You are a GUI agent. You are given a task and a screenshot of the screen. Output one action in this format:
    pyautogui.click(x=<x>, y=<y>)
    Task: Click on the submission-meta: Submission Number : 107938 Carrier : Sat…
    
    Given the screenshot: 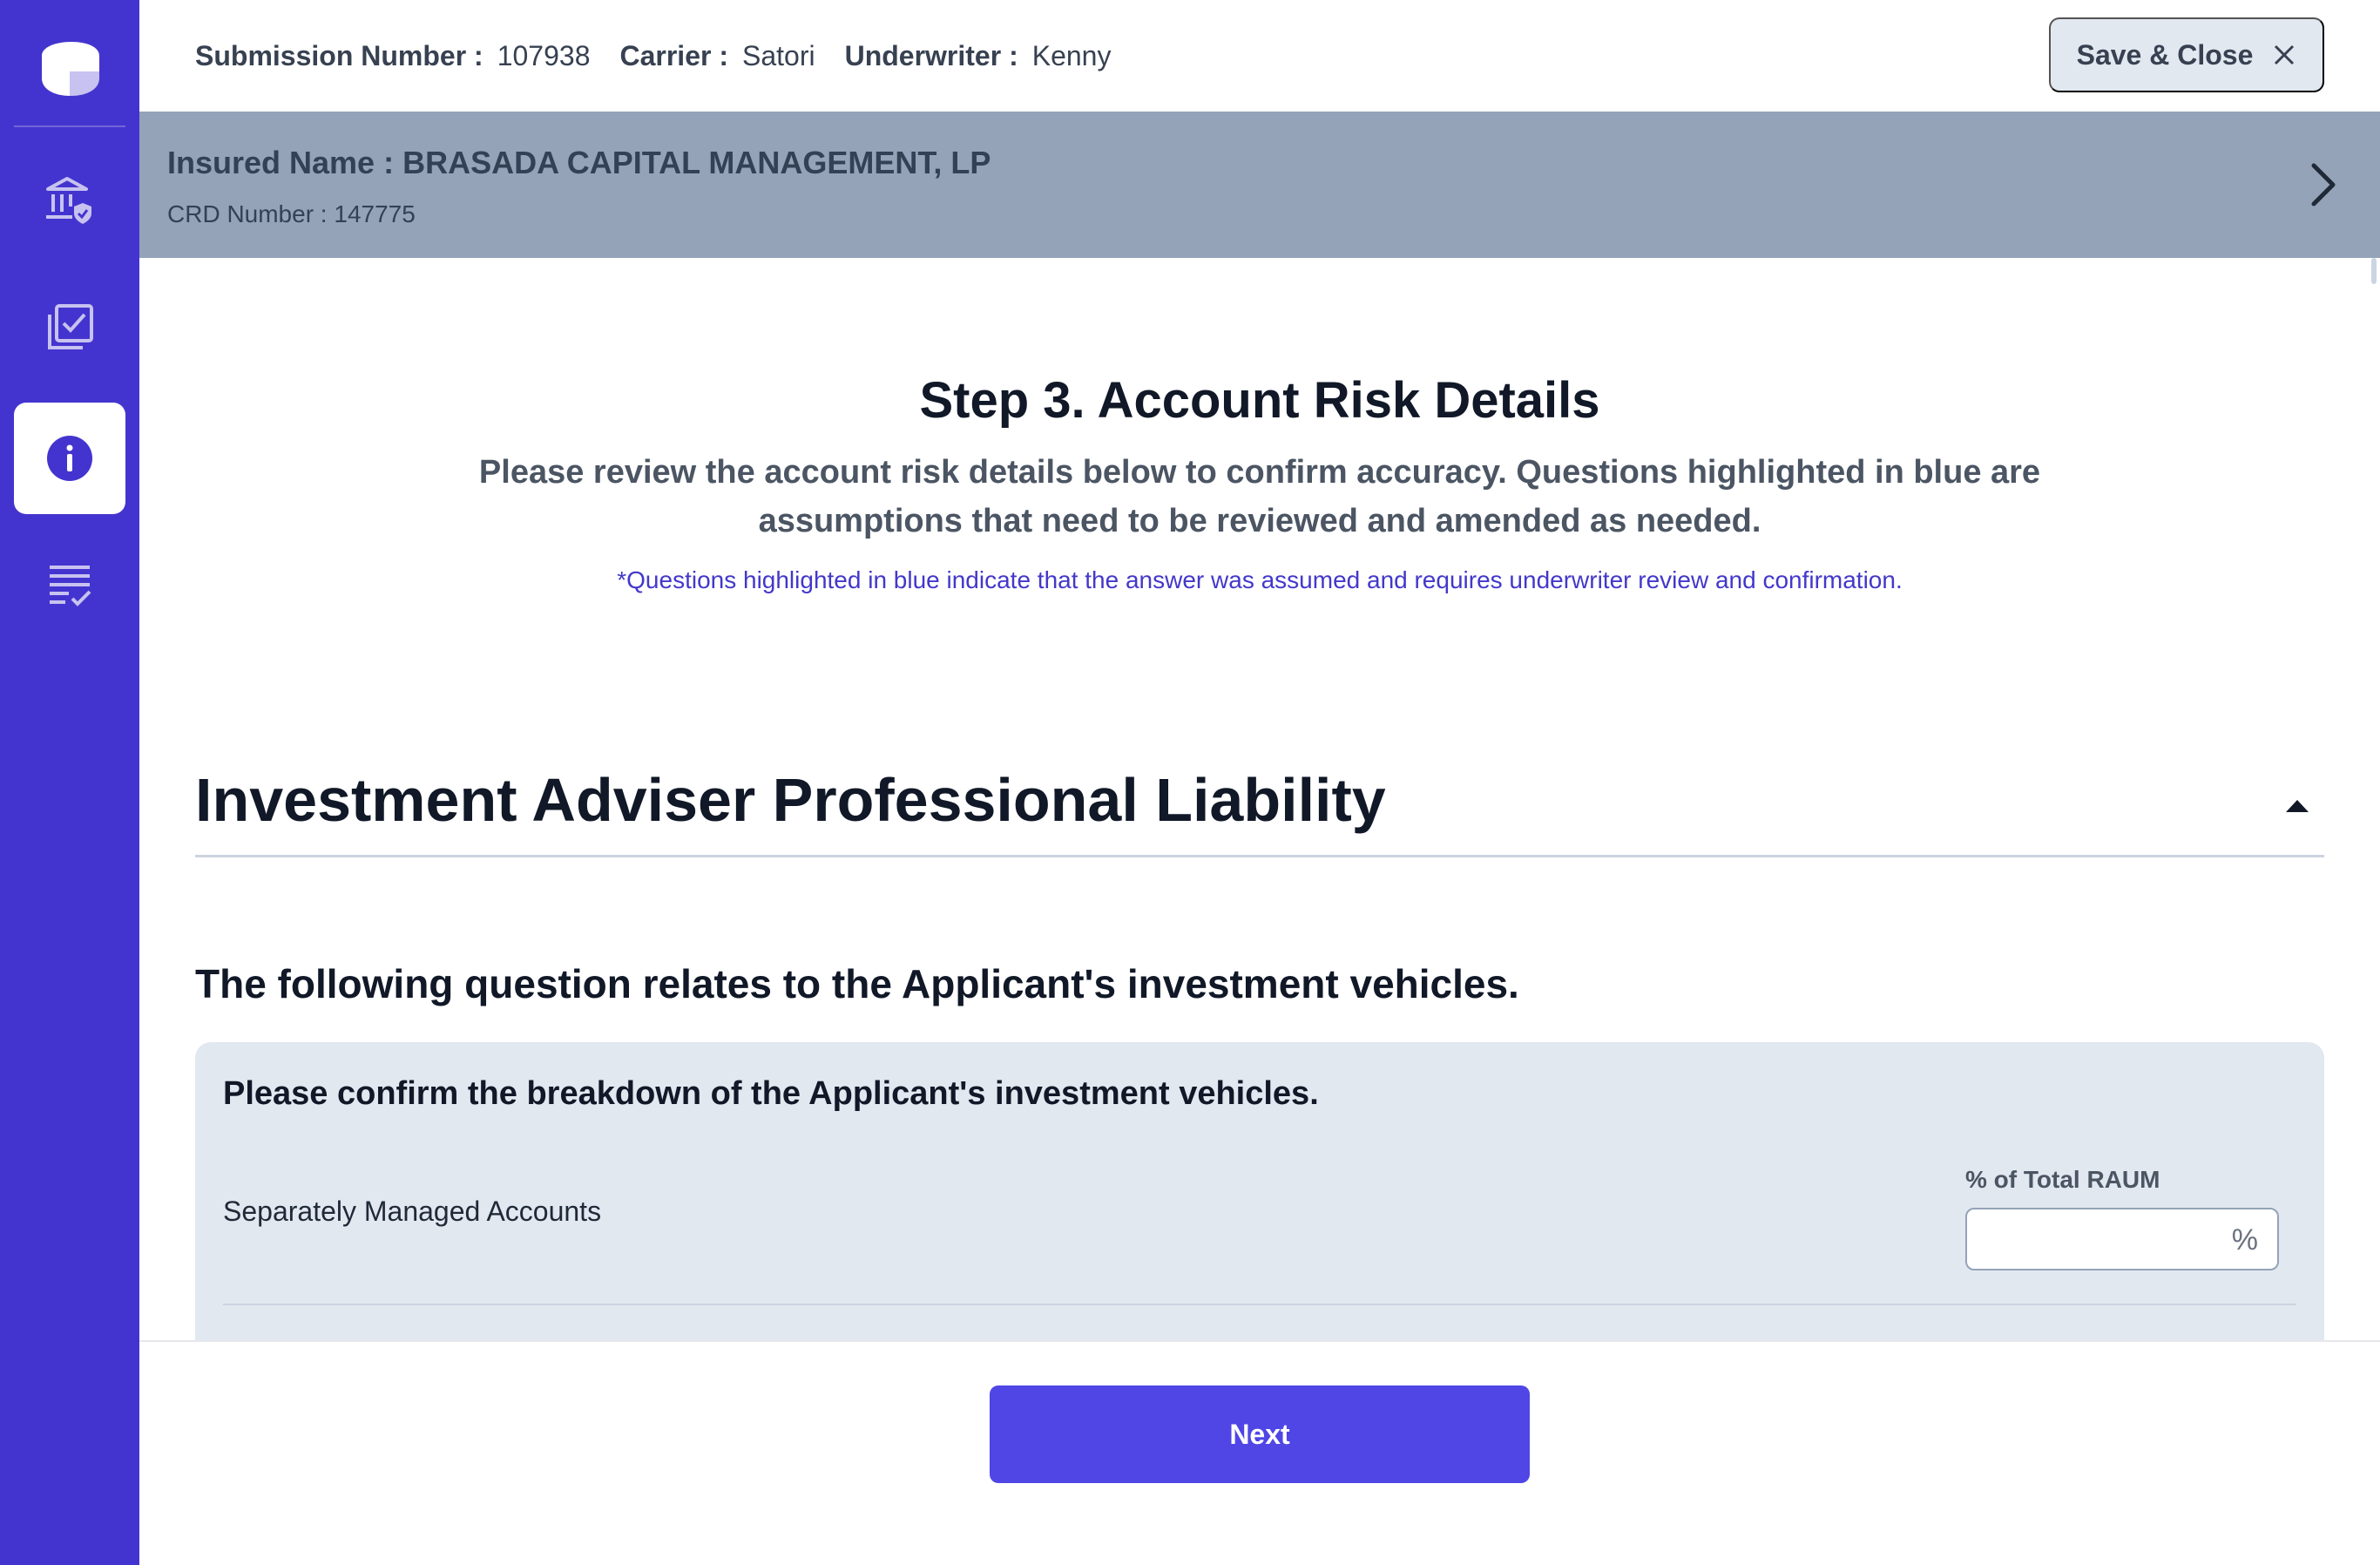 What is the action you would take?
    pyautogui.click(x=667, y=56)
    